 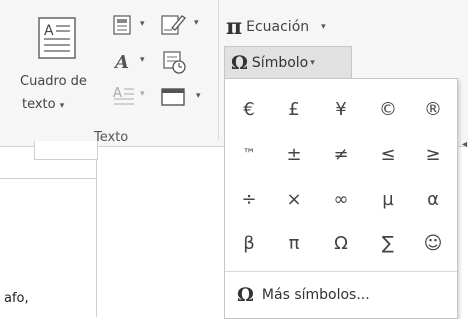 What do you see at coordinates (388, 244) in the screenshot?
I see `symbol-sum: ∑` at bounding box center [388, 244].